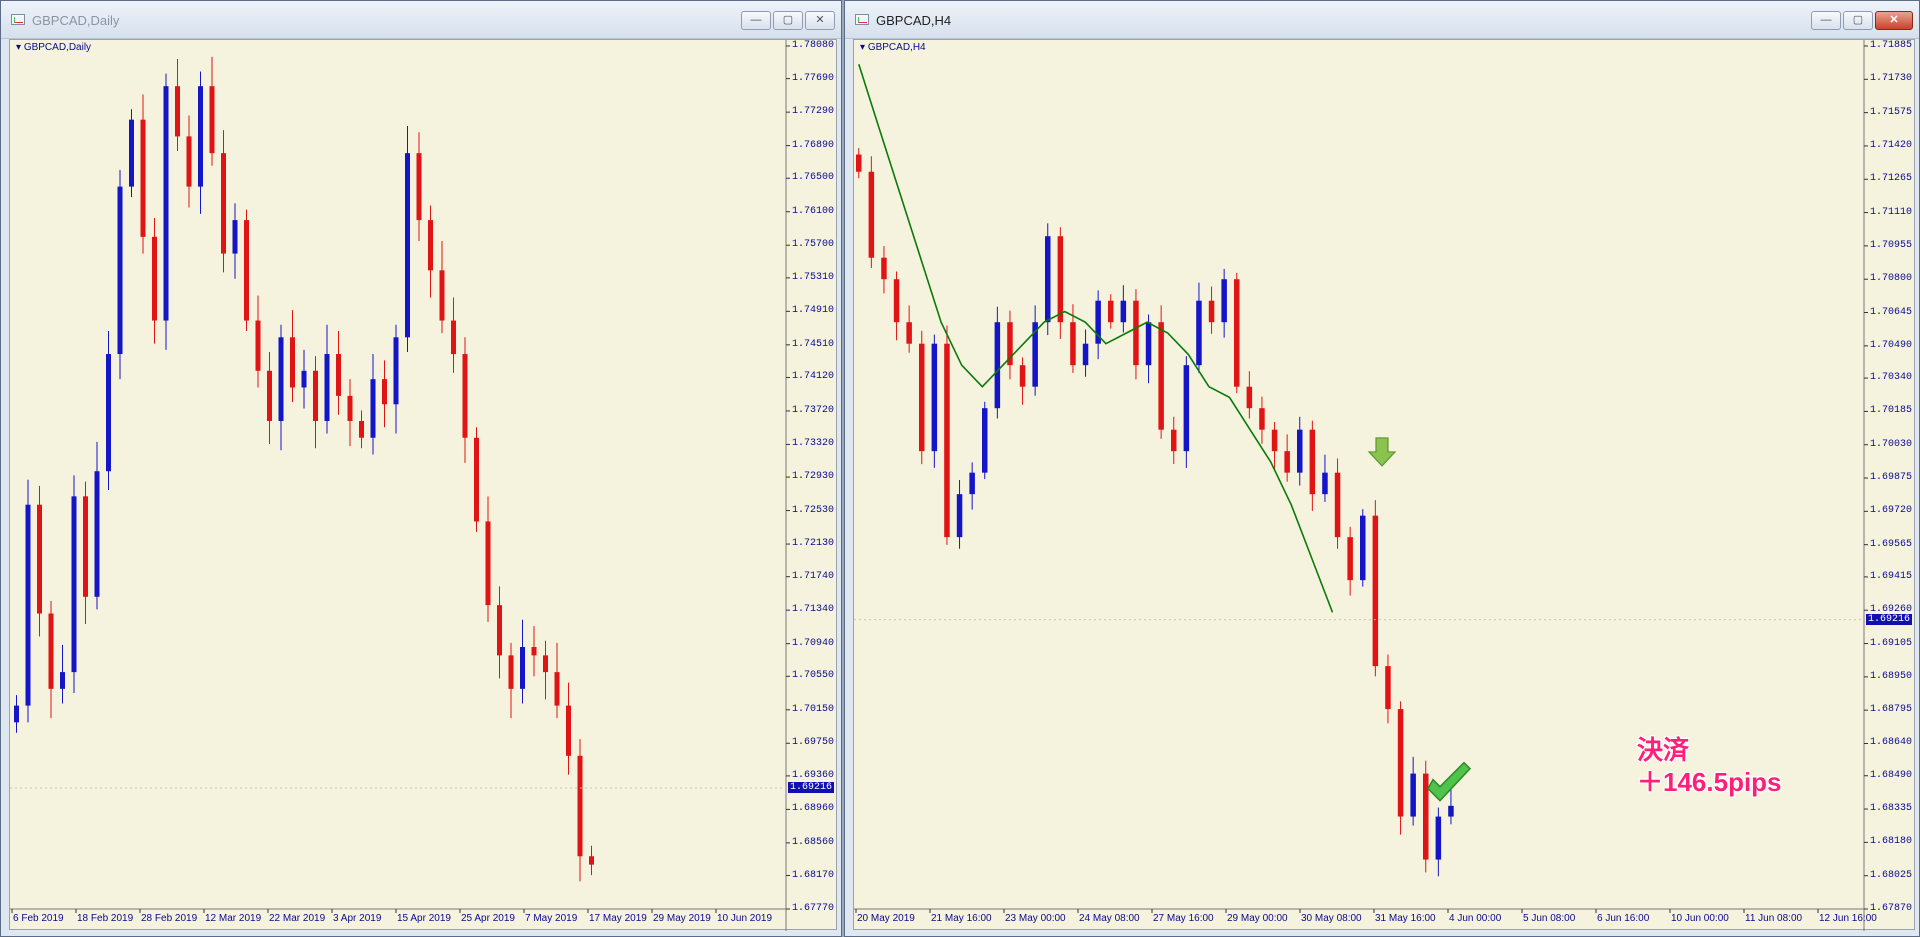 Image resolution: width=1920 pixels, height=937 pixels. What do you see at coordinates (813, 510) in the screenshot?
I see `price-tick-label: 1.72530` at bounding box center [813, 510].